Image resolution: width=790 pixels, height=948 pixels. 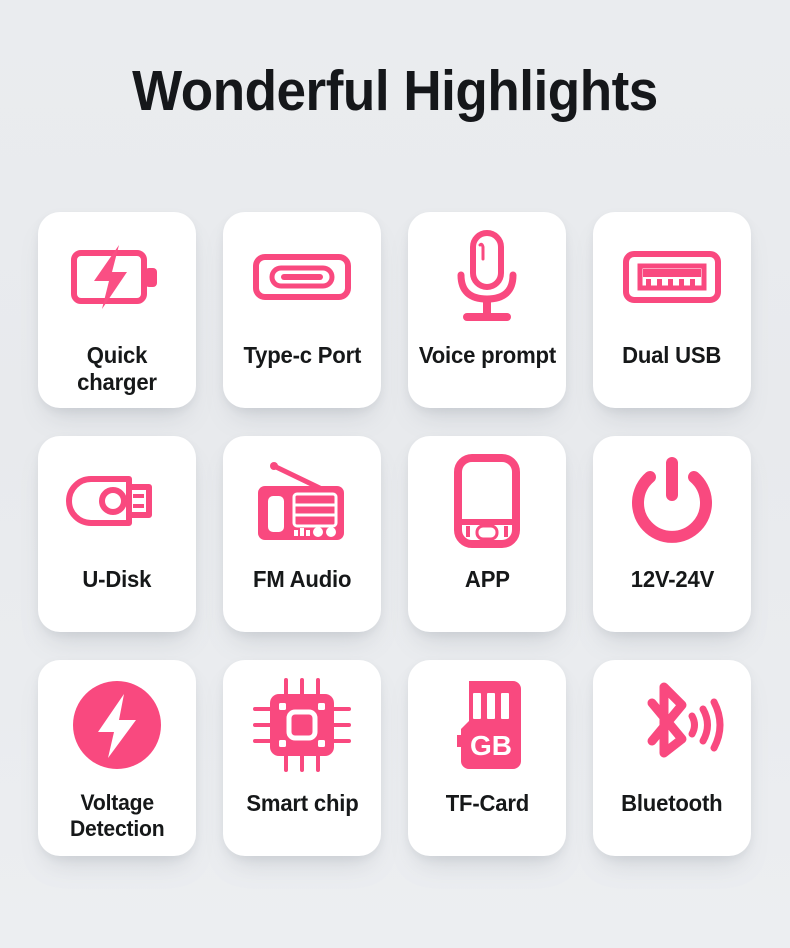 What do you see at coordinates (672, 725) in the screenshot?
I see `bluetooth-signal-icon` at bounding box center [672, 725].